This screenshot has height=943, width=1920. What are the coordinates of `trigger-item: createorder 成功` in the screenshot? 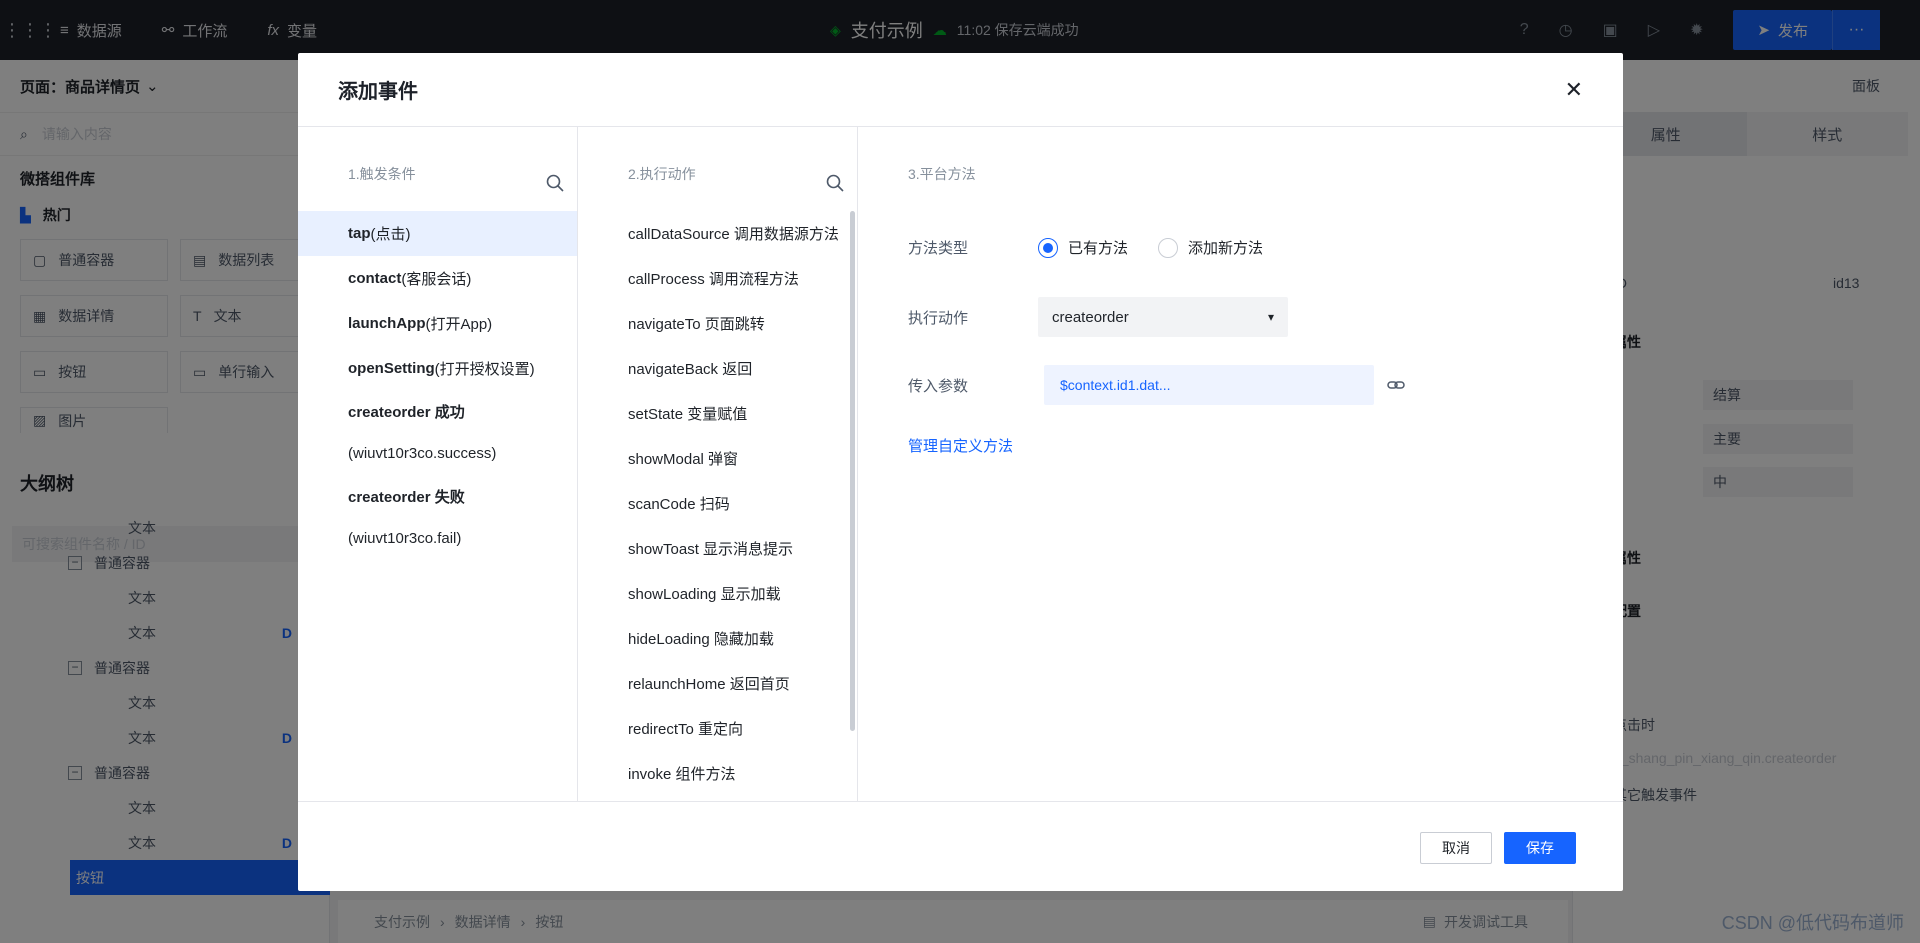 It's located at (437, 411).